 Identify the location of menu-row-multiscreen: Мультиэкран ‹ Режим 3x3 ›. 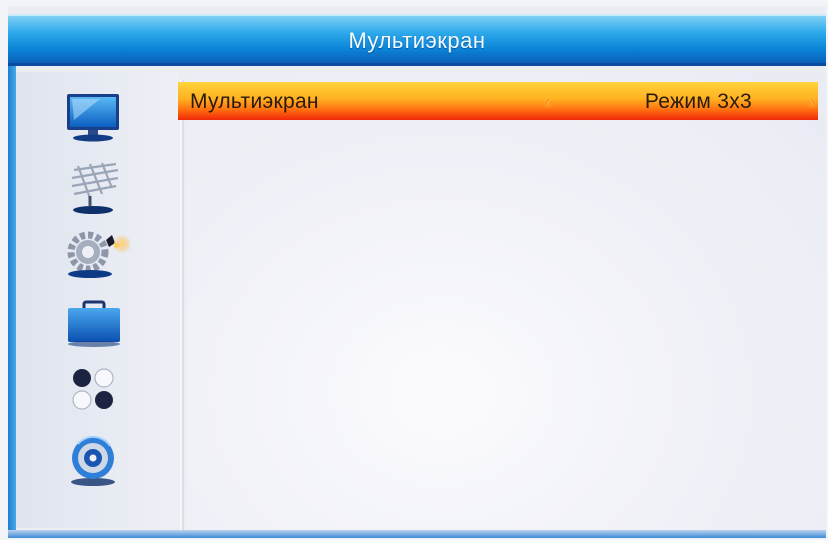
(498, 101).